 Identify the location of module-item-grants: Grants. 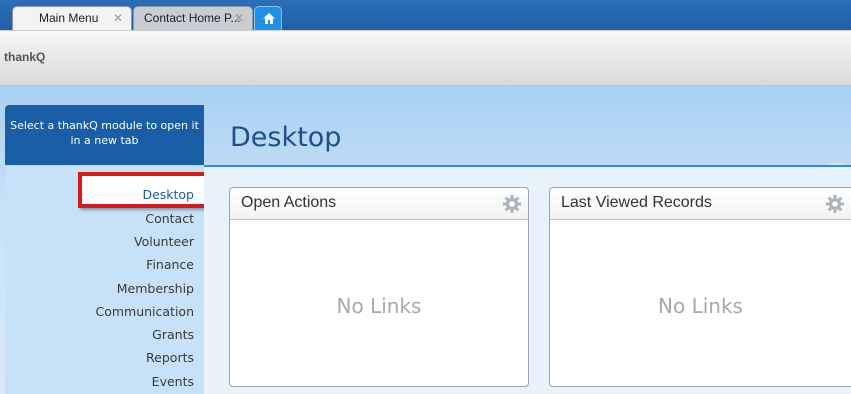
(99, 335).